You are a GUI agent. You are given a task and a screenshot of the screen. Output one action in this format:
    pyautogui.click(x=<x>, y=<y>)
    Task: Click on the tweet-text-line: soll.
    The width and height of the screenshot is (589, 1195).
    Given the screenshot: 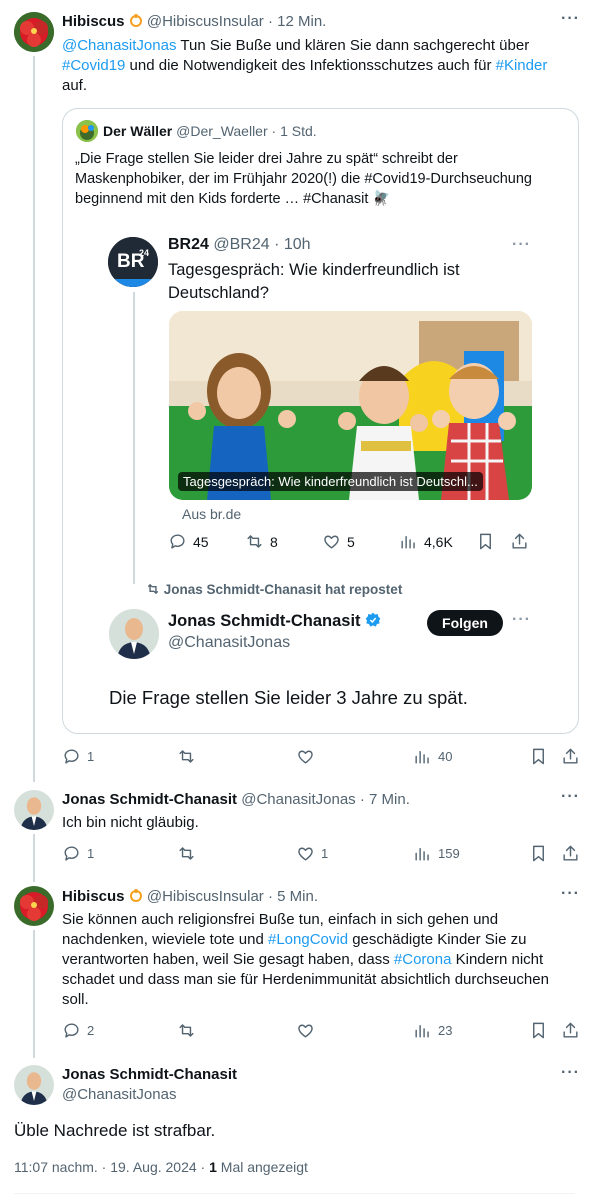 What is the action you would take?
    pyautogui.click(x=75, y=999)
    